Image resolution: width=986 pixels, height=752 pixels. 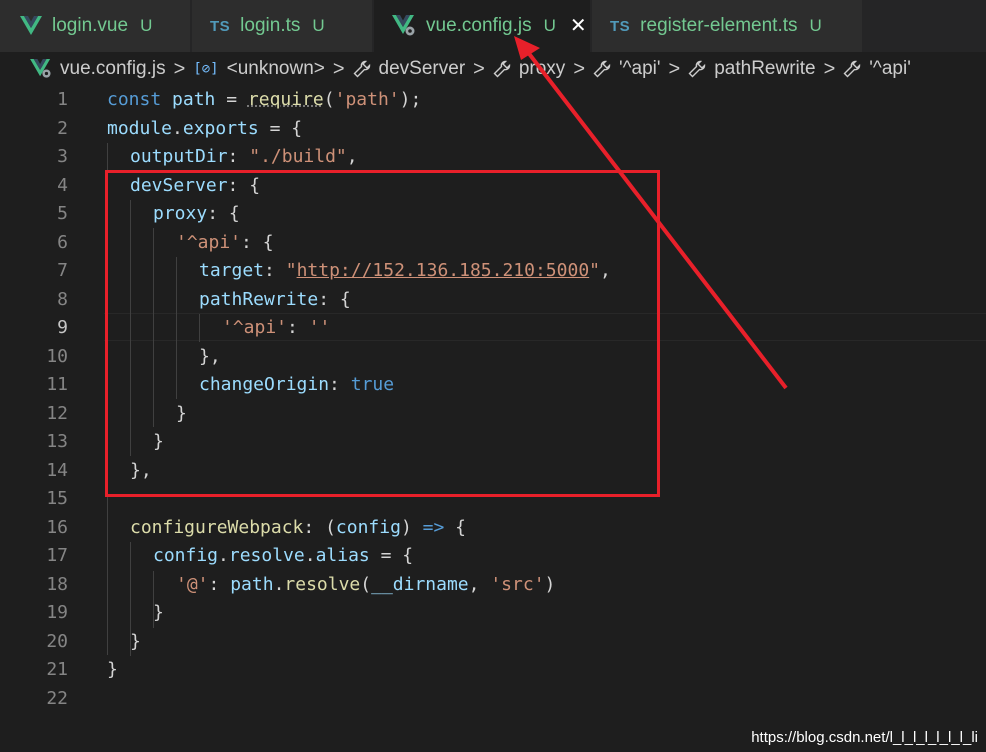 What do you see at coordinates (864, 737) in the screenshot?
I see `watermark: https://blog.csdn.net/l_l_l_l_l_l_l_li` at bounding box center [864, 737].